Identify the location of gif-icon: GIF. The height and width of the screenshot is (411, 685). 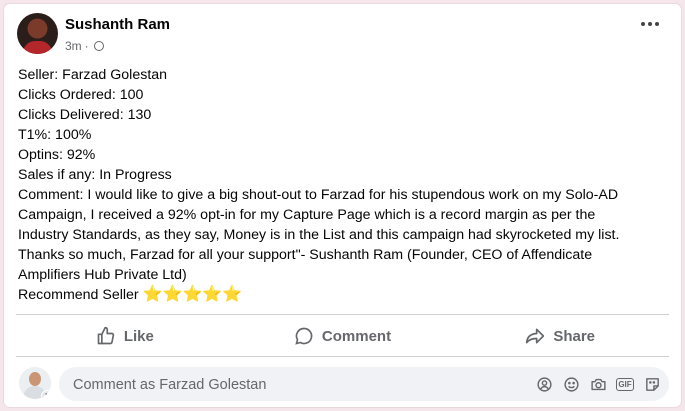
(625, 384).